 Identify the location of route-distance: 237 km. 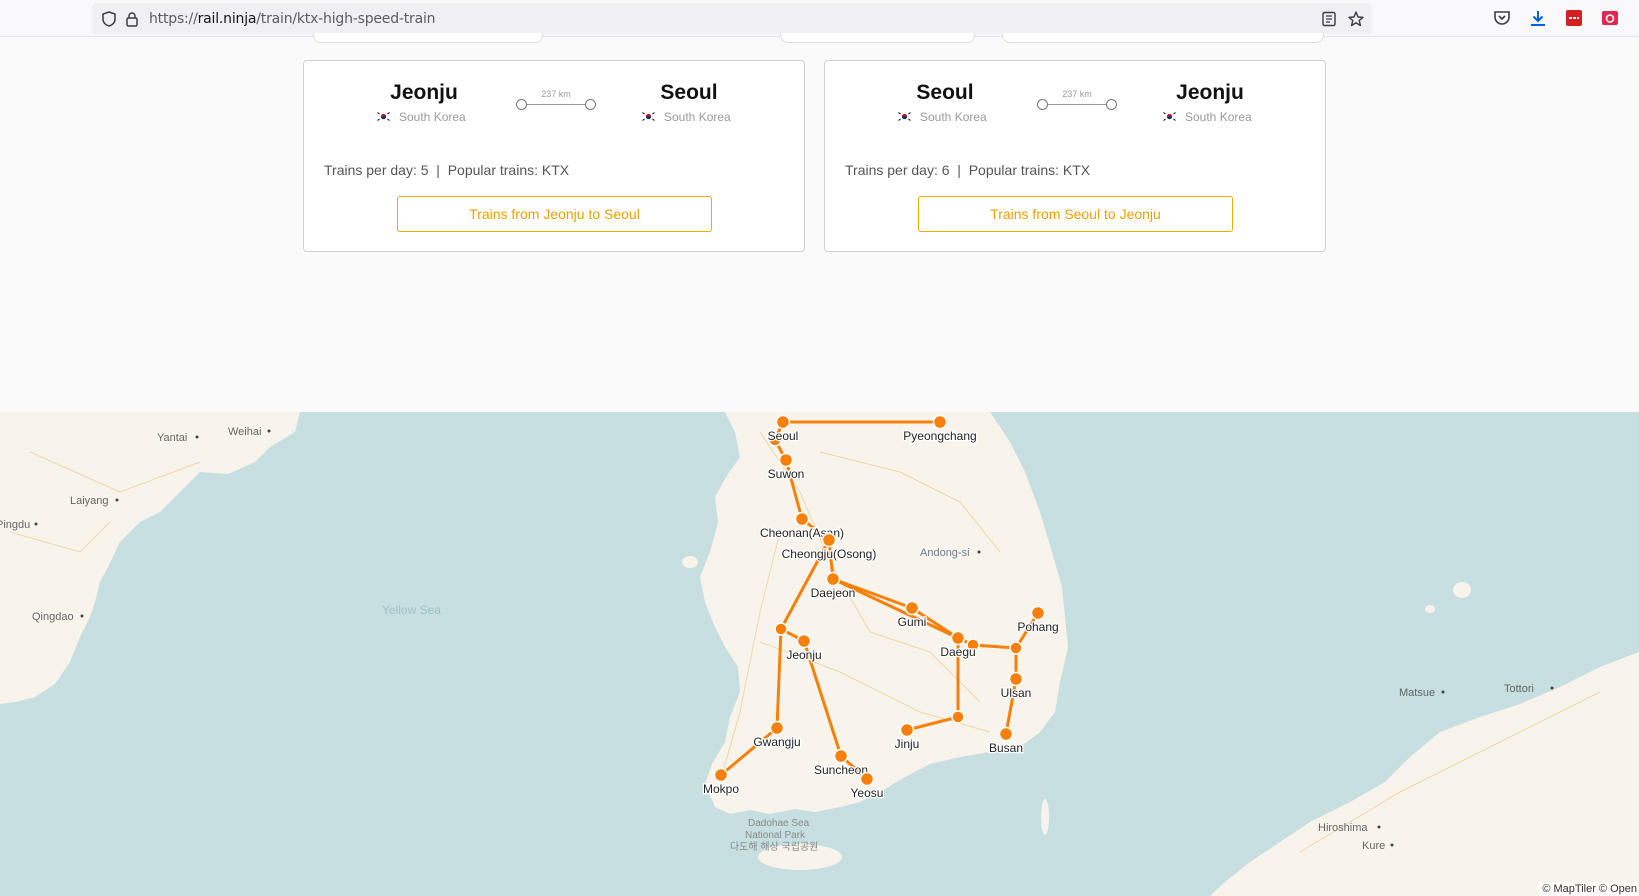
(556, 99).